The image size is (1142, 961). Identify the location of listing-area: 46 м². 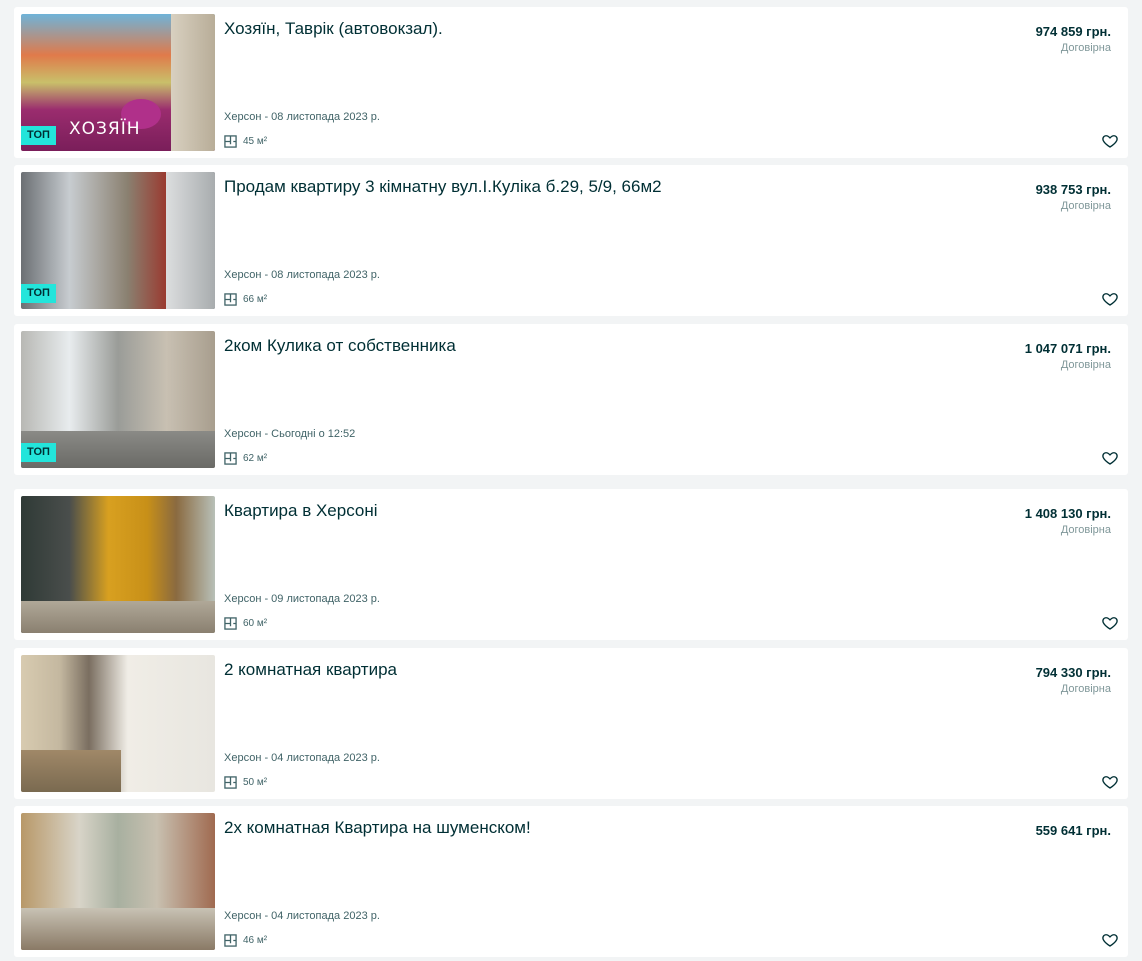
(245, 940).